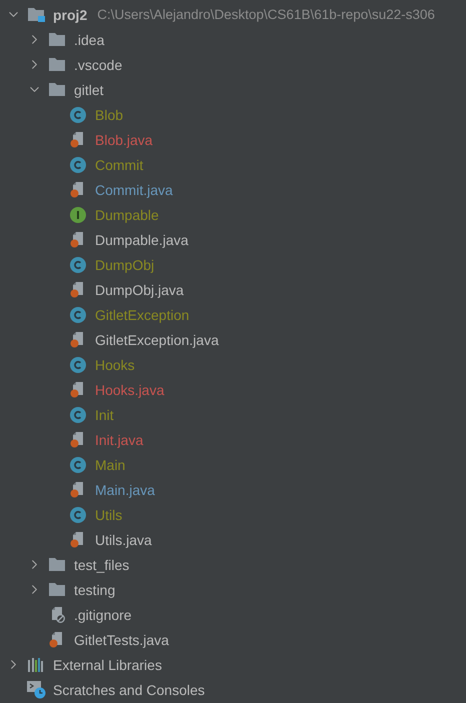 The height and width of the screenshot is (703, 466). I want to click on tree-item-label: Hooks, so click(115, 364).